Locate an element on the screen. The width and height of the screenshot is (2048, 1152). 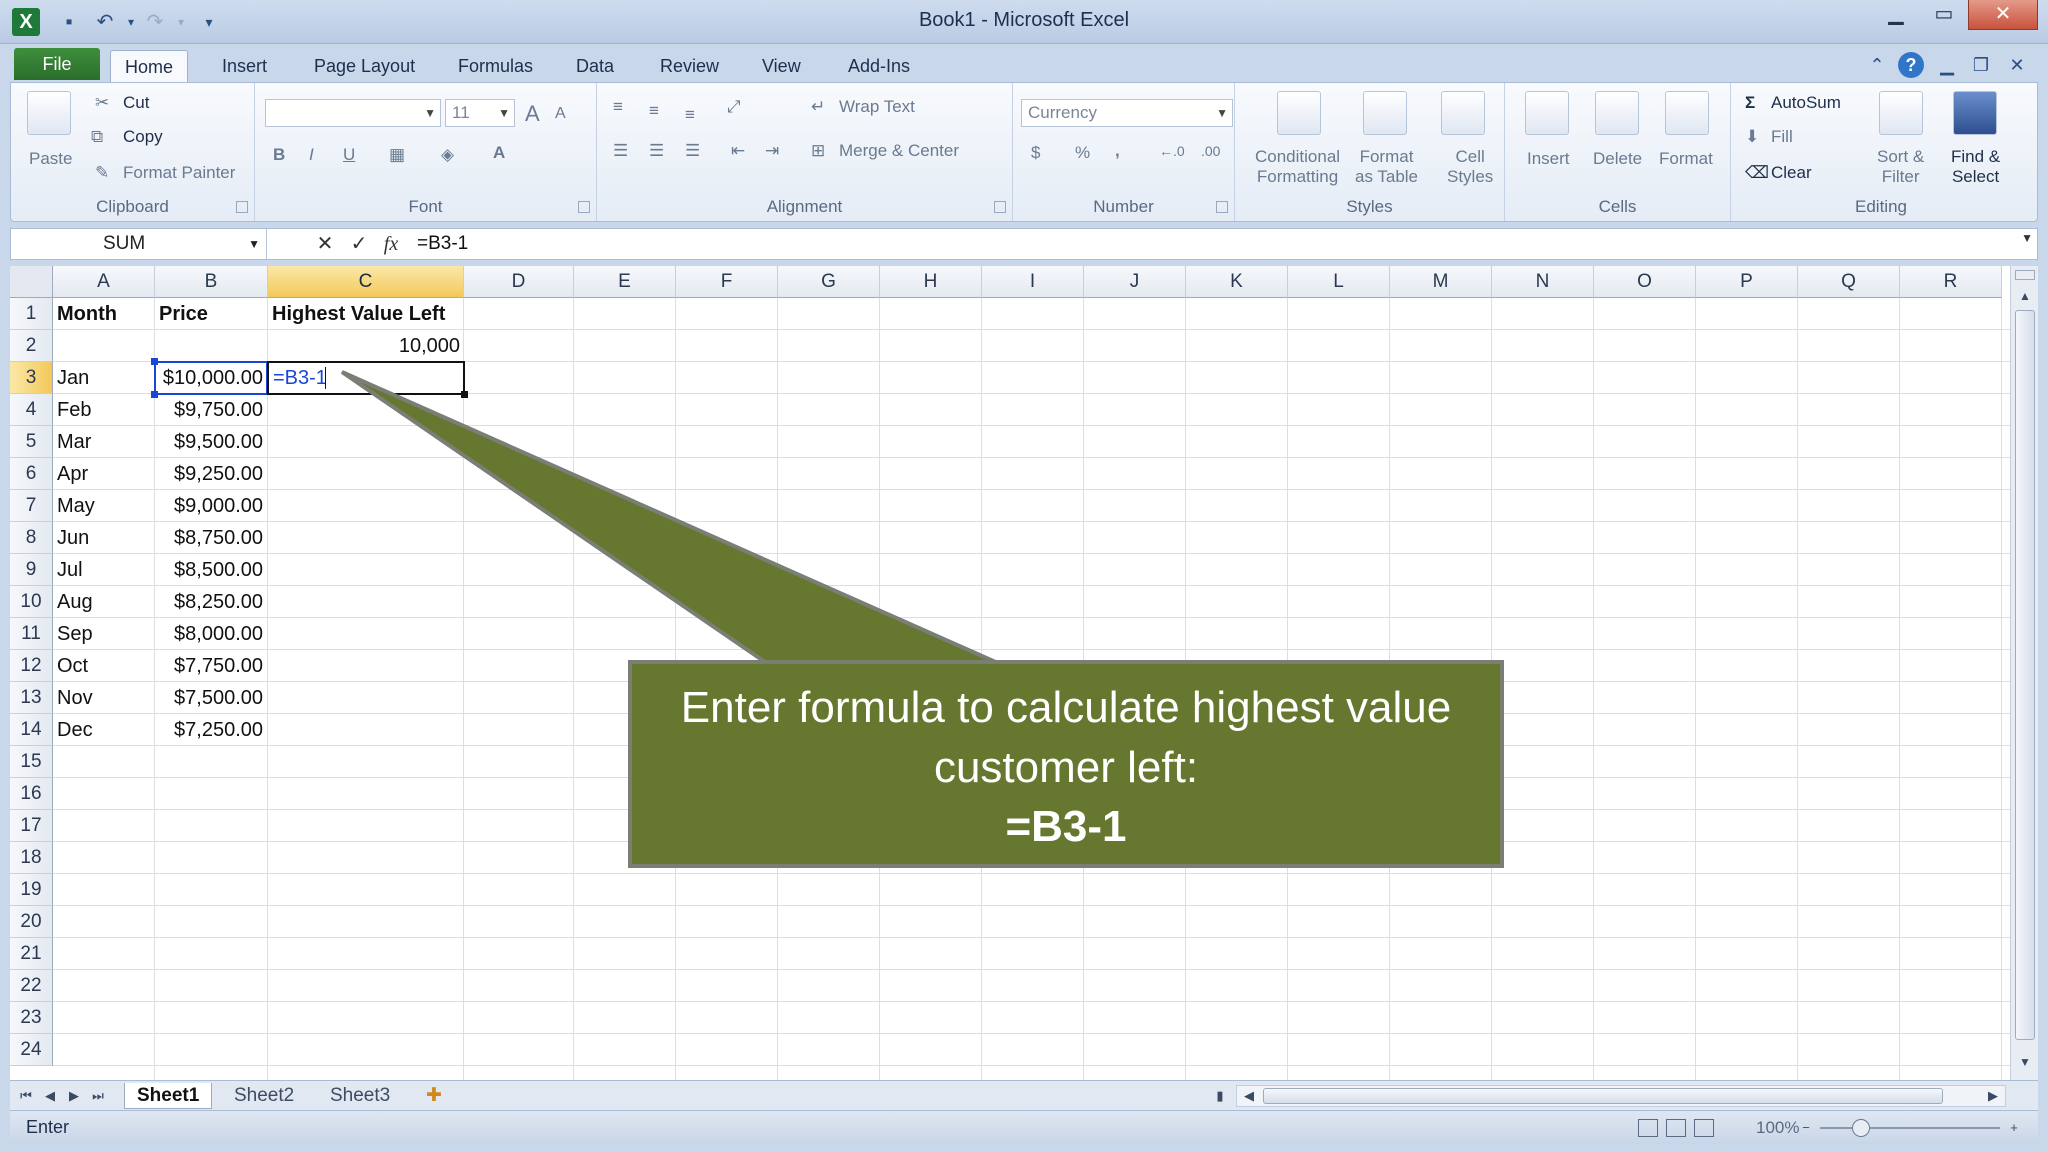
fill-color-icon: ◈ is located at coordinates (447, 155).